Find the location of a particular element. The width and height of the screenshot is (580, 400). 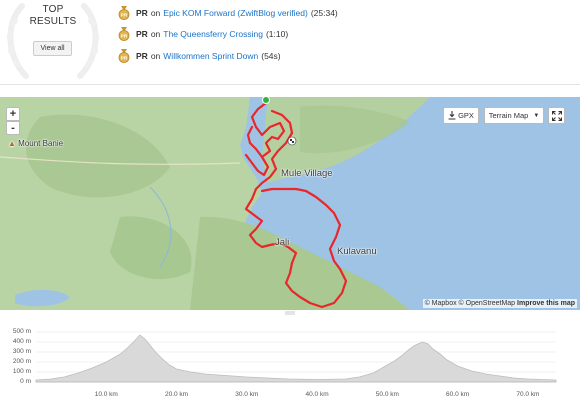

fullscreen-button is located at coordinates (556, 115).